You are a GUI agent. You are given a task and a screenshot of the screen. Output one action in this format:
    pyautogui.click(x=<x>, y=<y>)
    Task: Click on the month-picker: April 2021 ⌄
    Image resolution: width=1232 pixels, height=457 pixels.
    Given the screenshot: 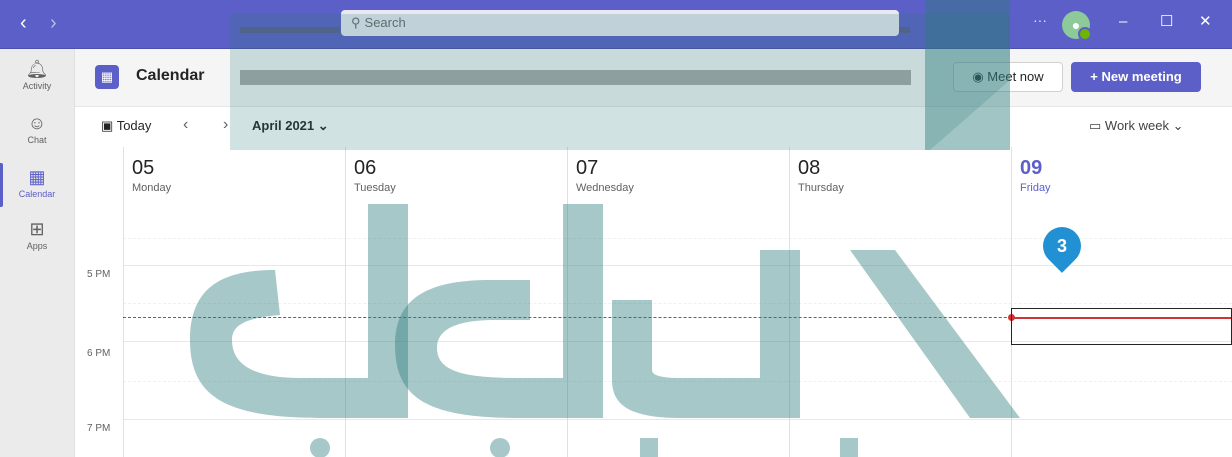 What is the action you would take?
    pyautogui.click(x=290, y=126)
    